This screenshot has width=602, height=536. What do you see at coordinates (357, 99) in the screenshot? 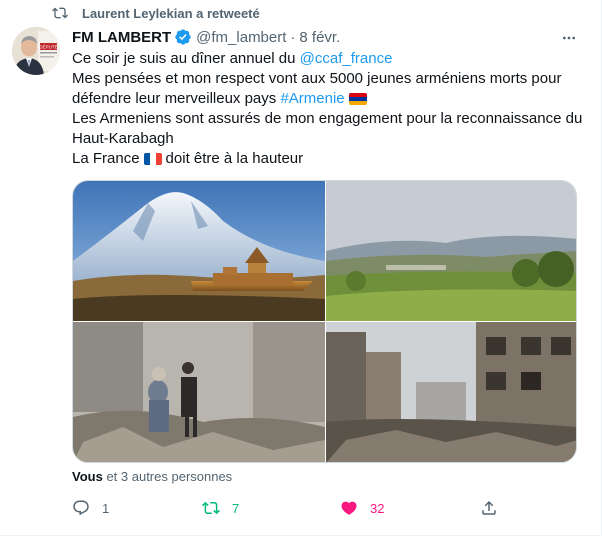
I see `armenia-flag-icon` at bounding box center [357, 99].